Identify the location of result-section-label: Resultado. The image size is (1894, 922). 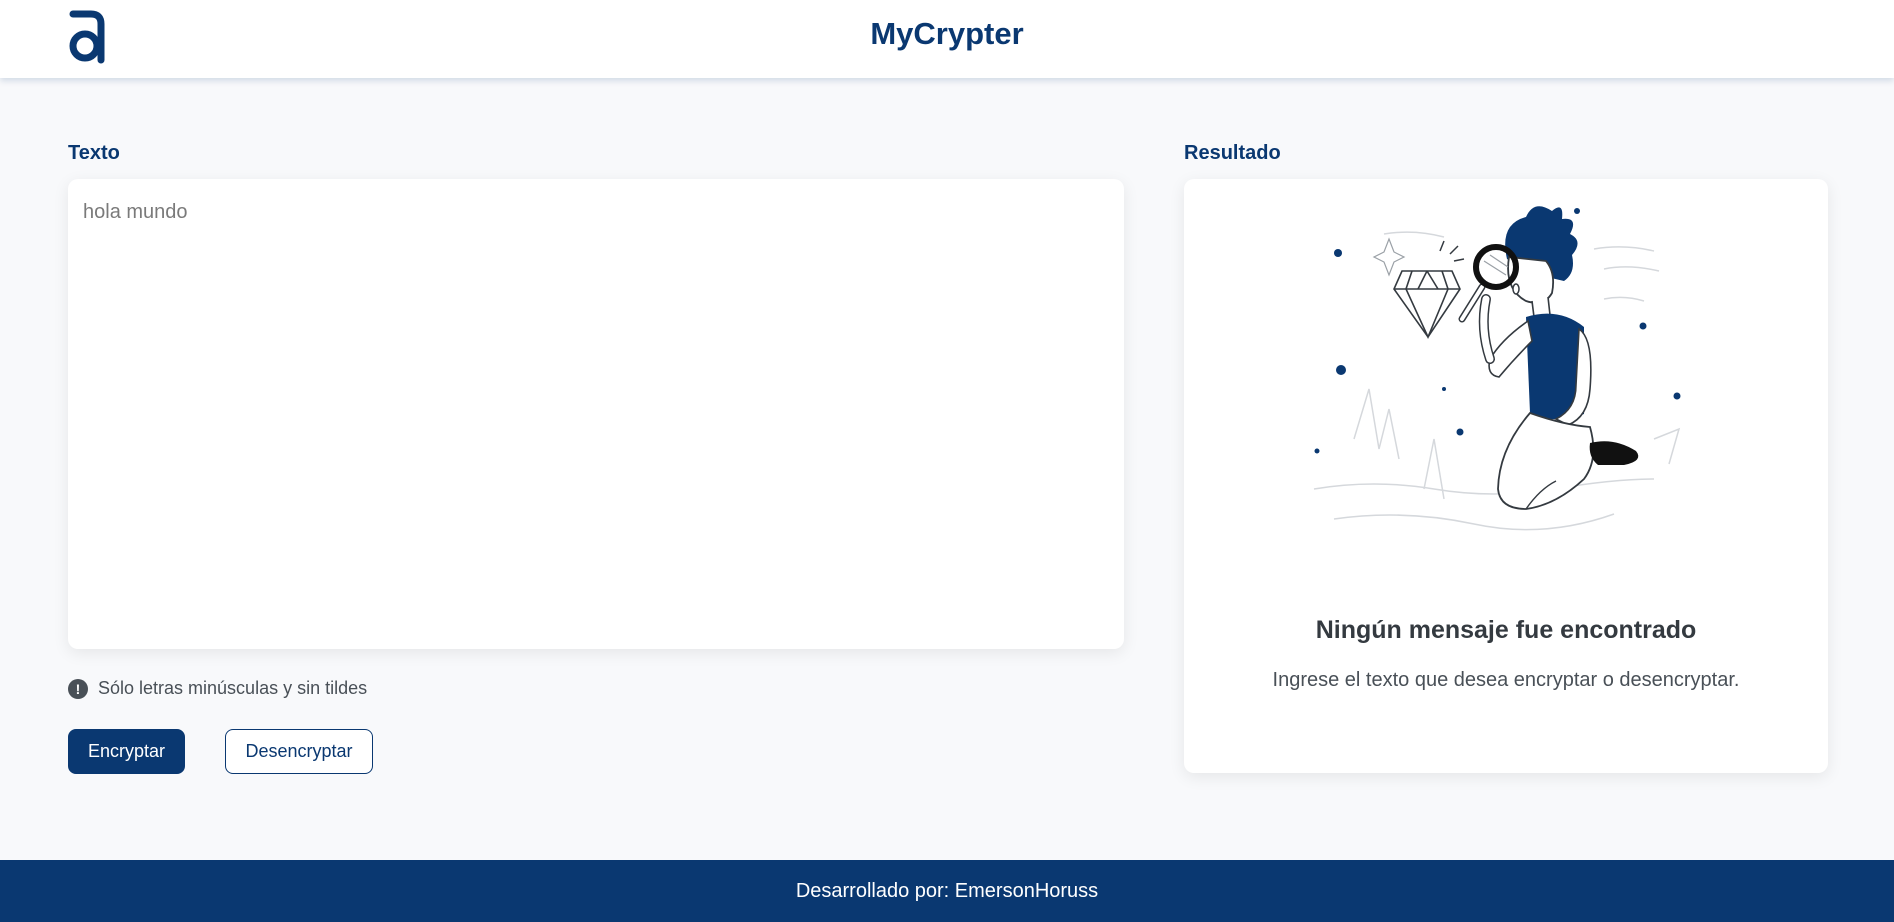
(1232, 153).